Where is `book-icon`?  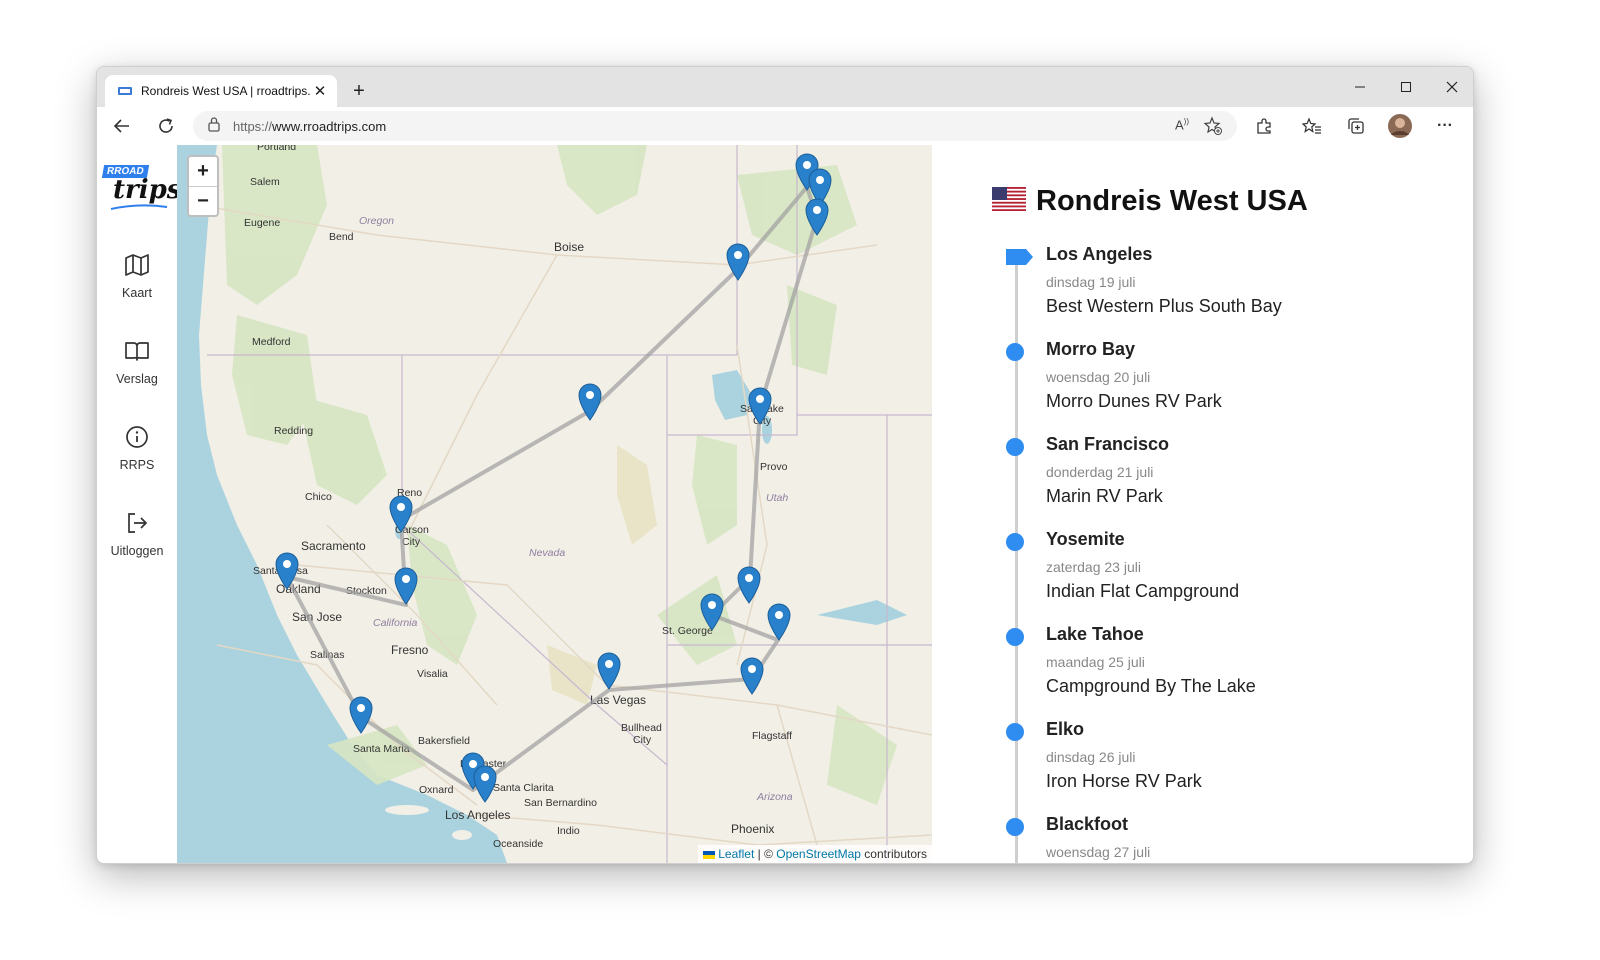
book-icon is located at coordinates (137, 353).